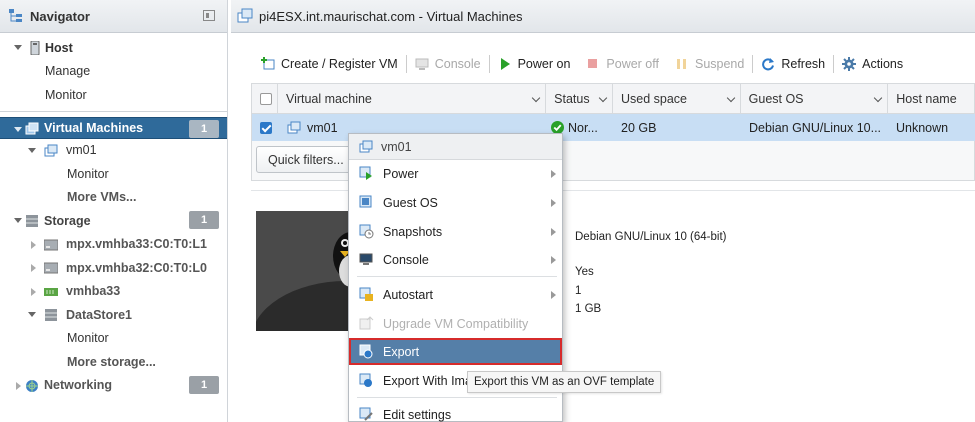  What do you see at coordinates (578, 291) in the screenshot?
I see `detail-value-2: 1` at bounding box center [578, 291].